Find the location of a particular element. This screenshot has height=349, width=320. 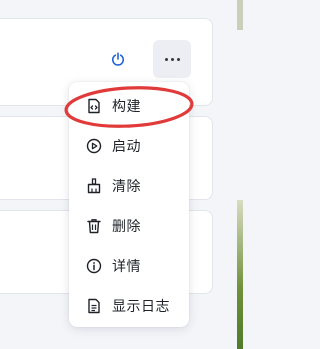

menu-item-label: 构建 is located at coordinates (126, 107).